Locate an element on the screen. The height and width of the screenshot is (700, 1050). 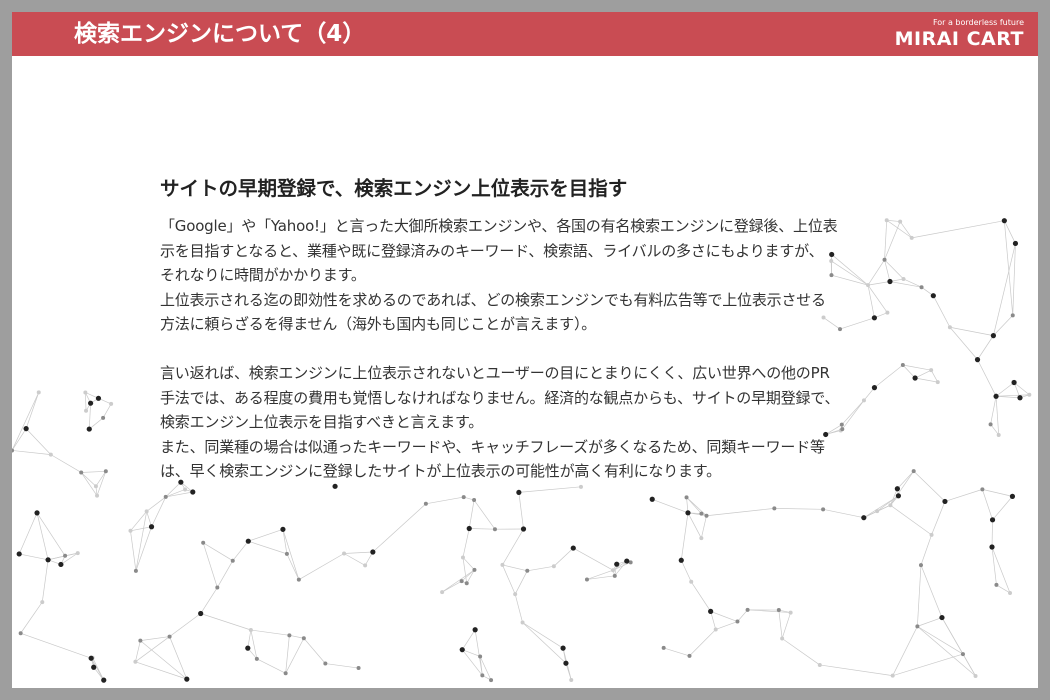
page-title: 検索エンジンについて（4） is located at coordinates (220, 34).